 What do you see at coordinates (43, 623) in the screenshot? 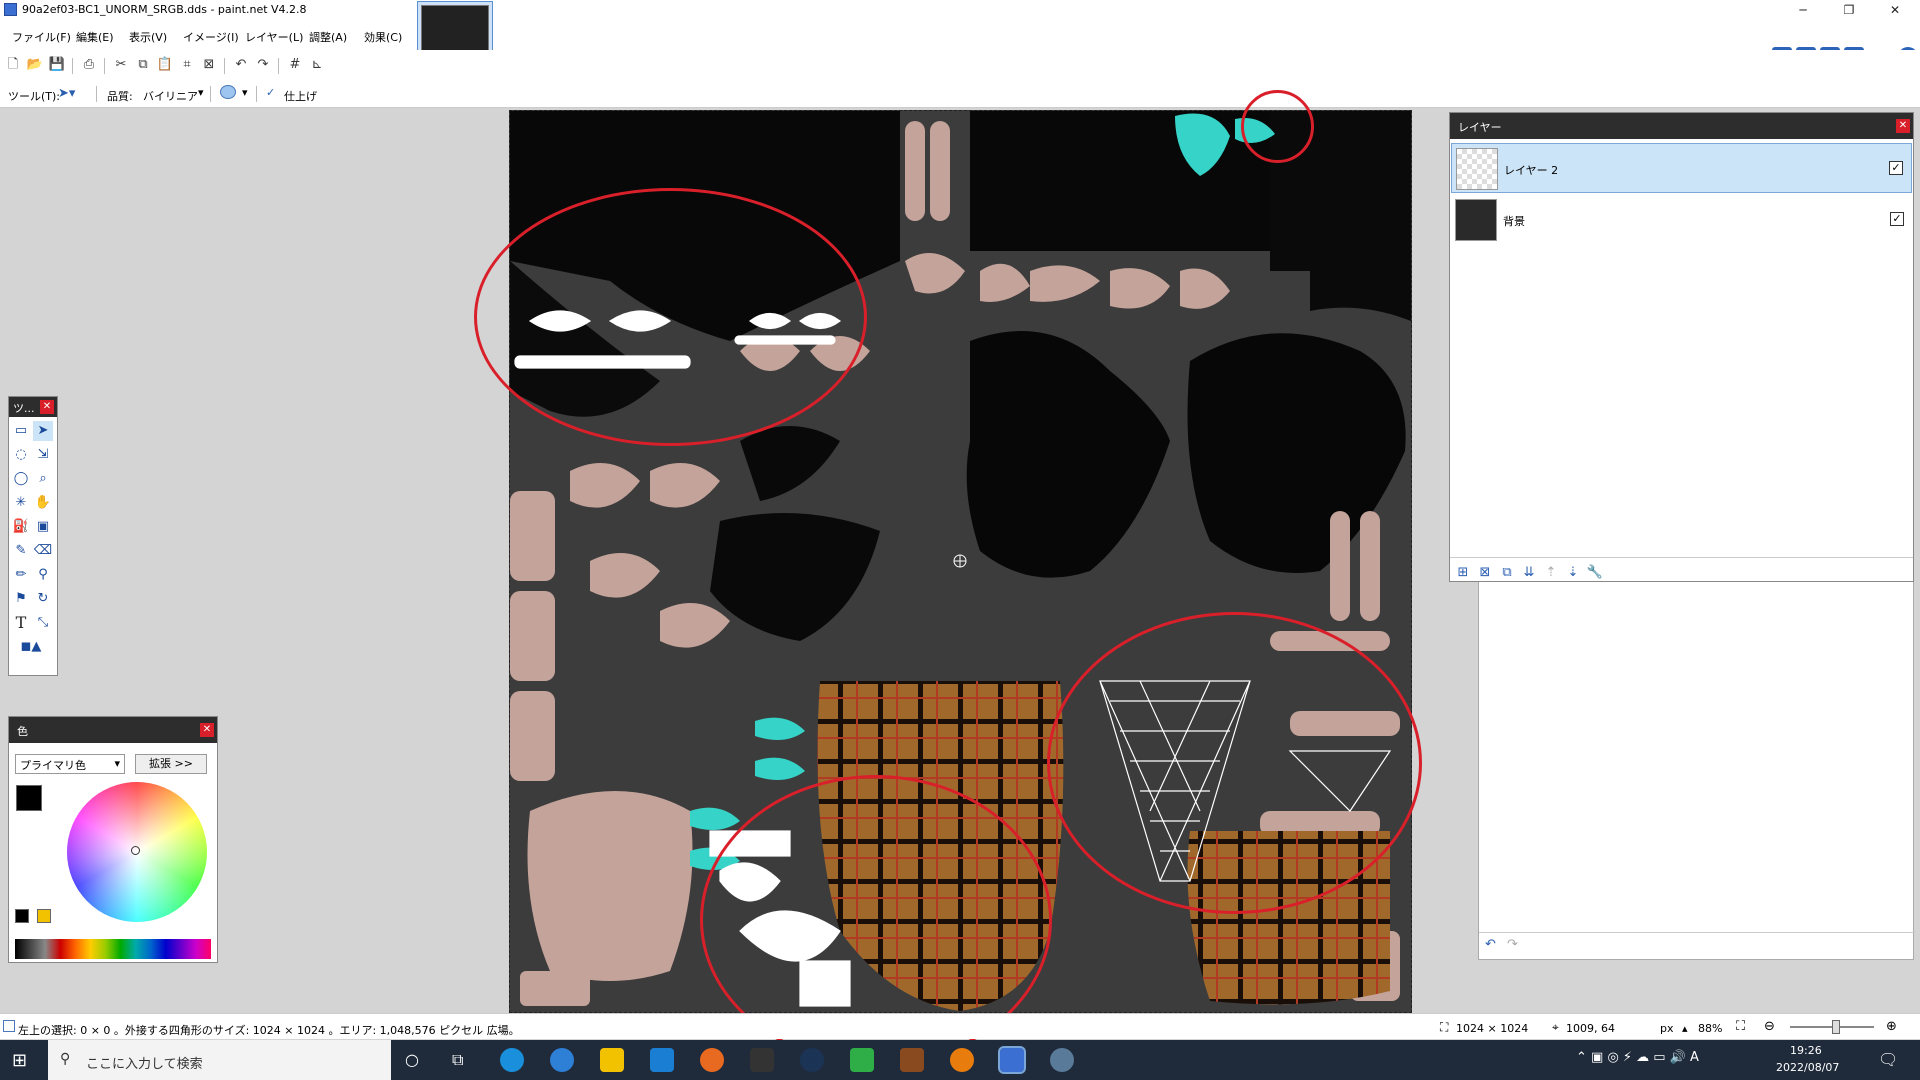
I see `line-curve-icon: ⤡` at bounding box center [43, 623].